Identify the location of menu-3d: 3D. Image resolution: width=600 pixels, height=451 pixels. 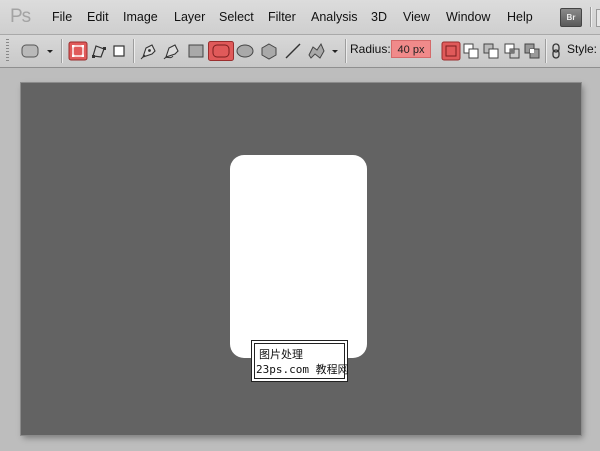
(379, 17).